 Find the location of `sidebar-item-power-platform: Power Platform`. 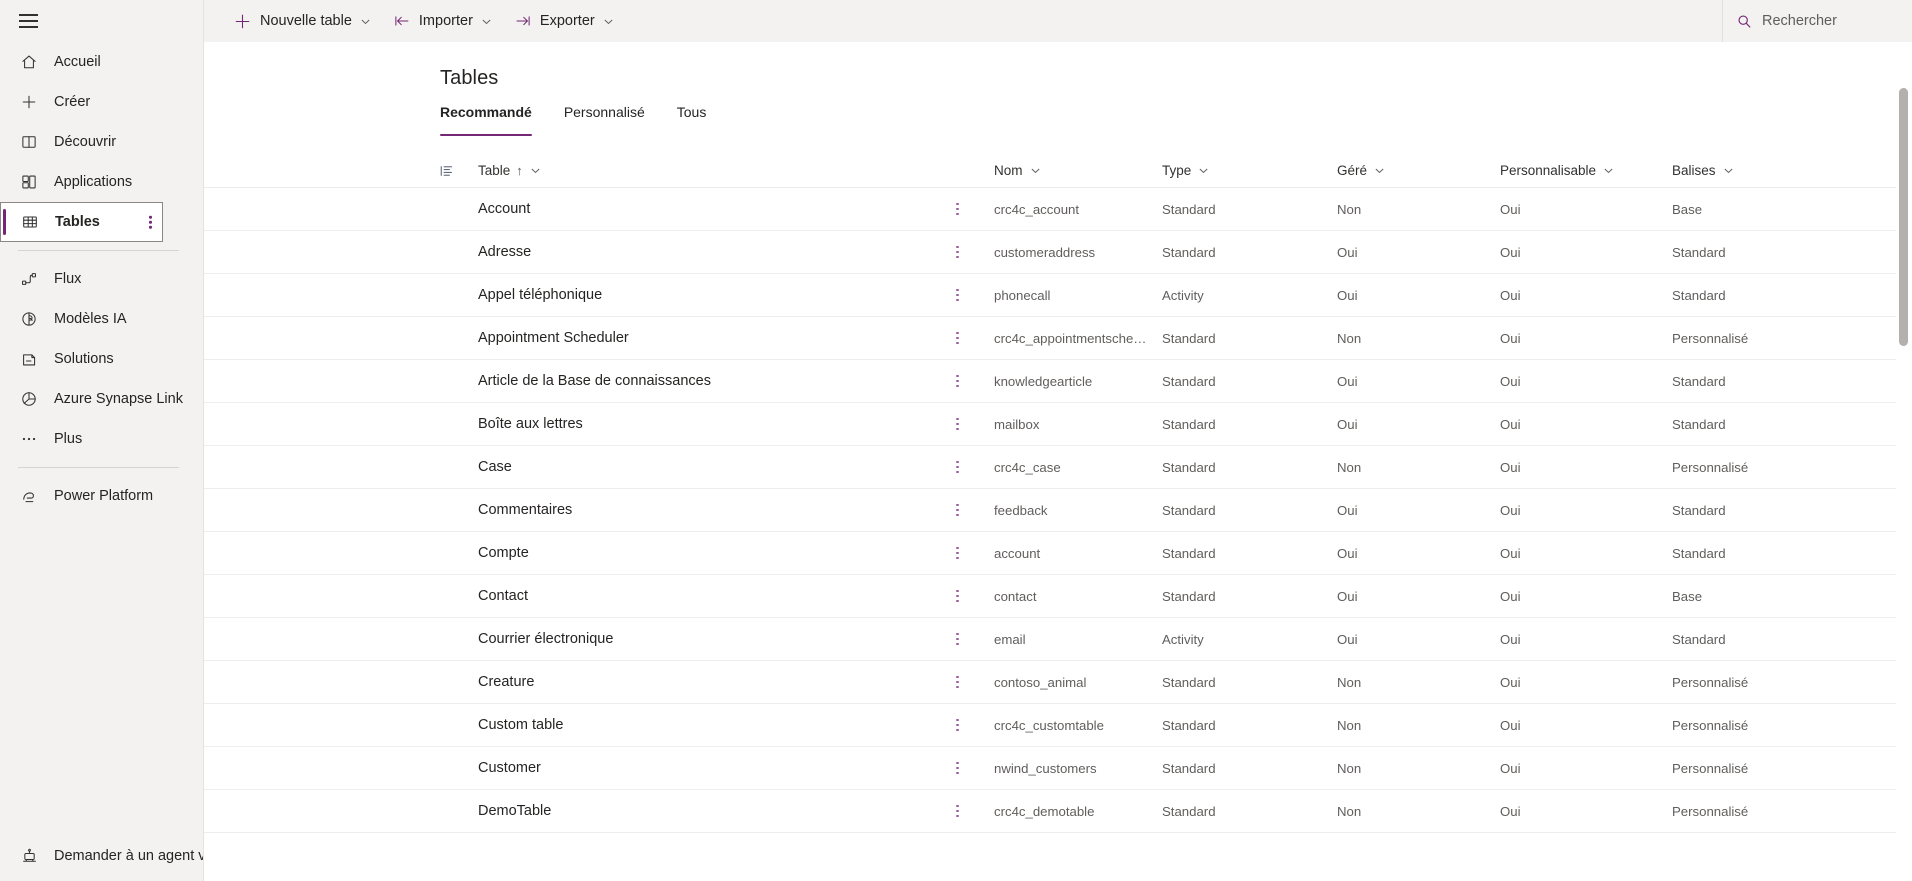

sidebar-item-power-platform: Power Platform is located at coordinates (101, 496).